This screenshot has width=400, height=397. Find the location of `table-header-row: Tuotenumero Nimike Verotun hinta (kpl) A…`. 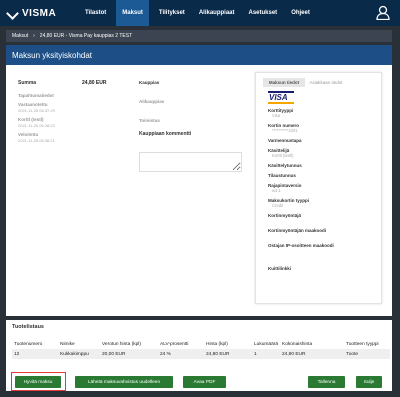

table-header-row: Tuotenumero Nimike Verotun hinta (kpl) A… is located at coordinates (201, 344).